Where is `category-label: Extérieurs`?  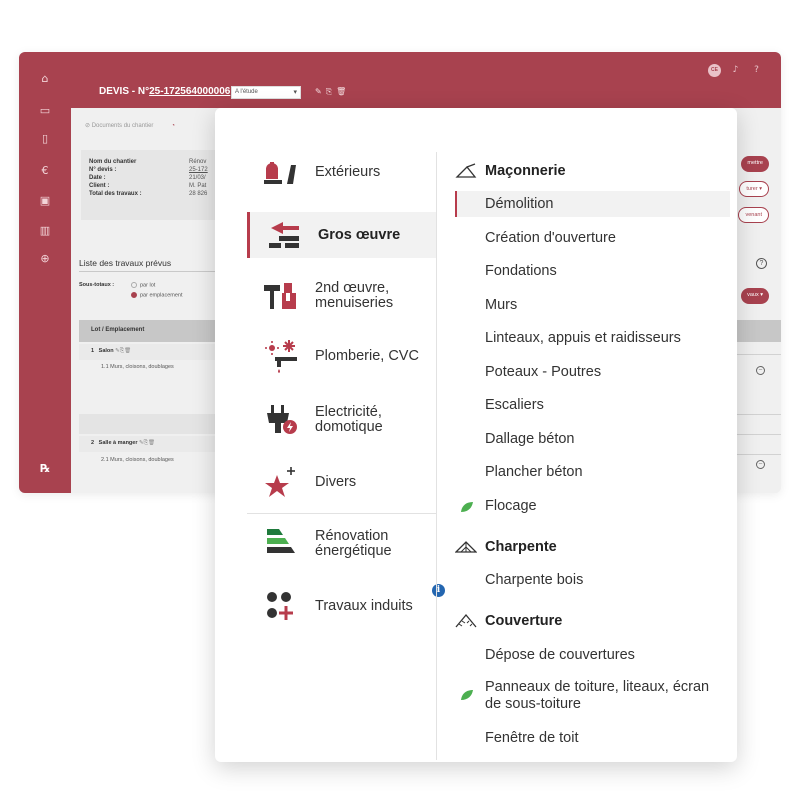
category-label: Extérieurs is located at coordinates (348, 171).